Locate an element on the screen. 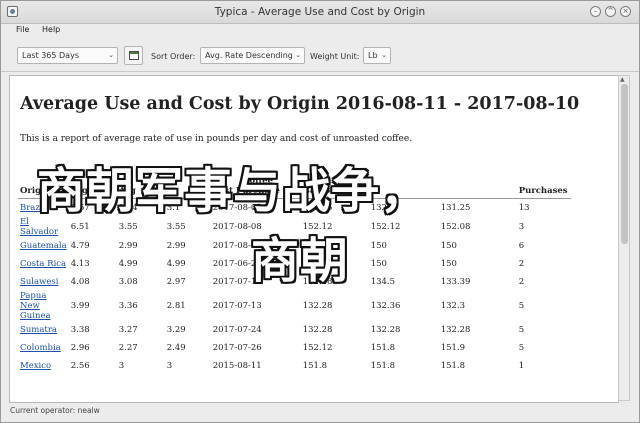 Image resolution: width=640 pixels, height=423 pixels. column-header: Purchases is located at coordinates (543, 187).